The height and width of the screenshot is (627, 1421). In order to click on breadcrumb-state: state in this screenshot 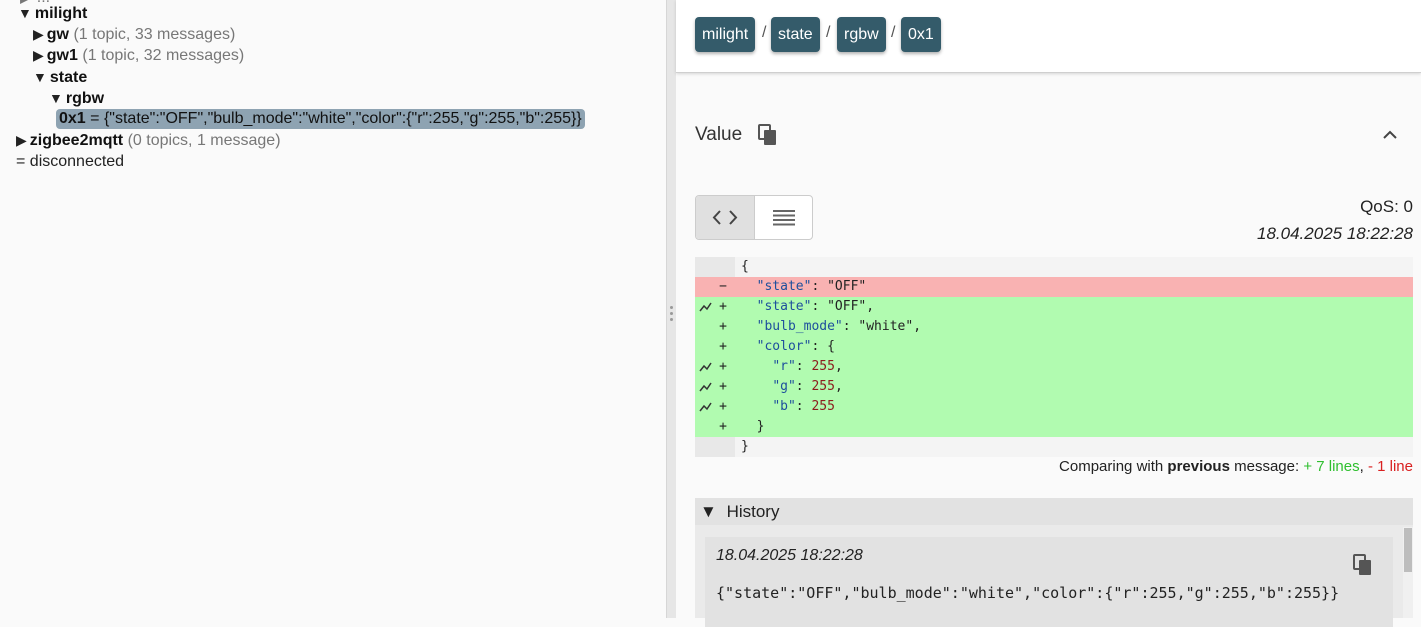, I will do `click(795, 34)`.